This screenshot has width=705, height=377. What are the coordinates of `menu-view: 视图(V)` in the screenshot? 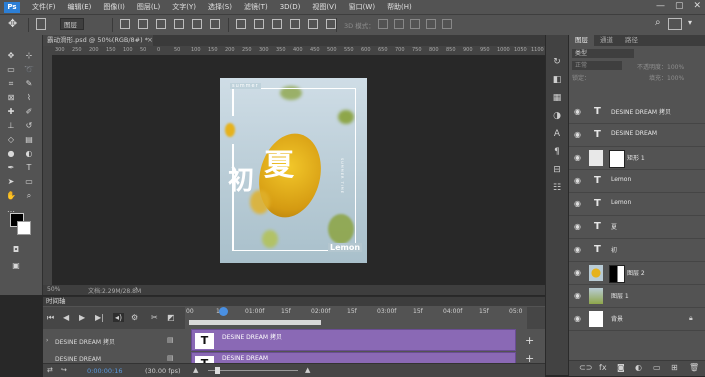 It's located at (324, 7).